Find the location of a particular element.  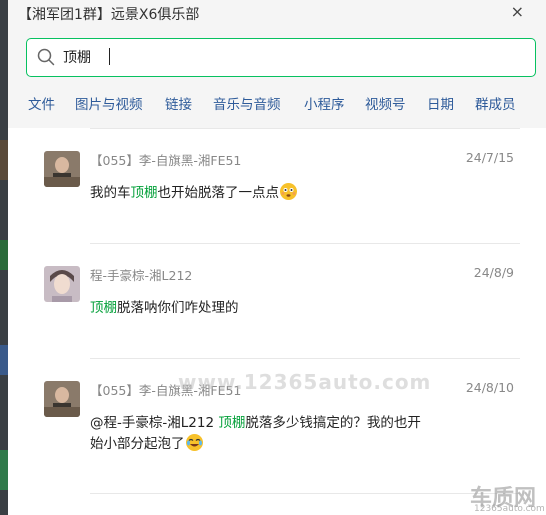

search-box is located at coordinates (281, 57).